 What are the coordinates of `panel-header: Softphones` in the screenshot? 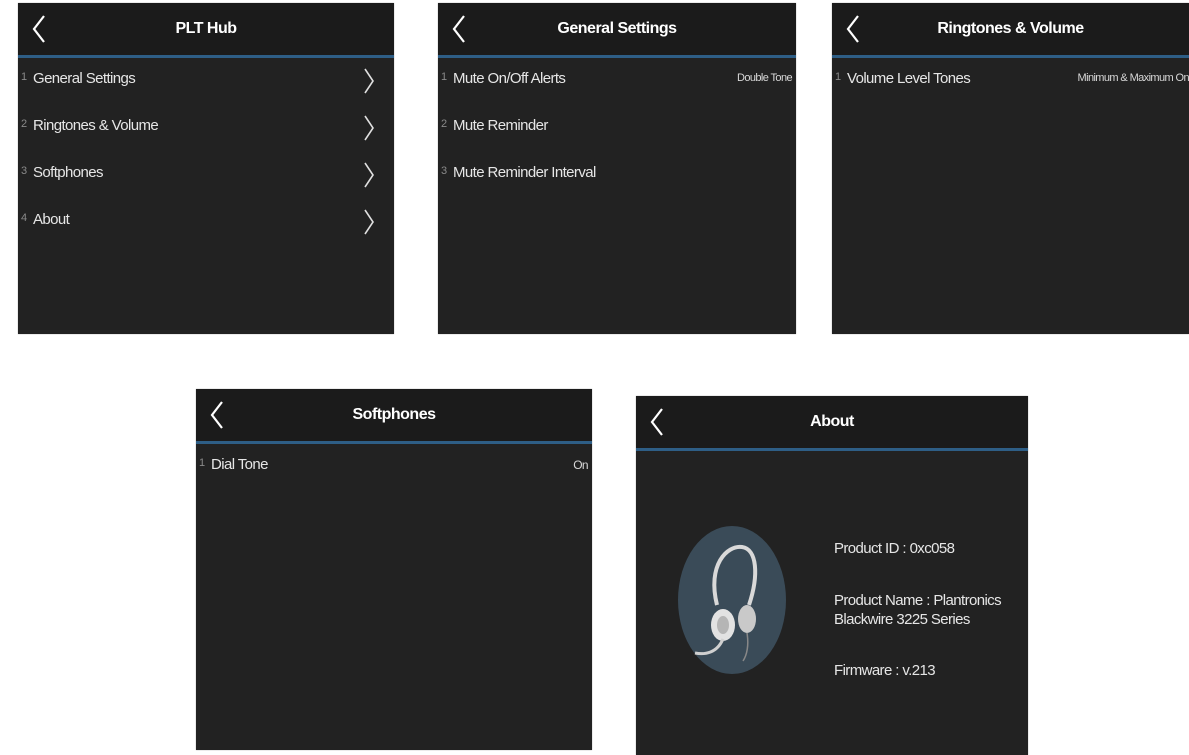 It's located at (394, 416).